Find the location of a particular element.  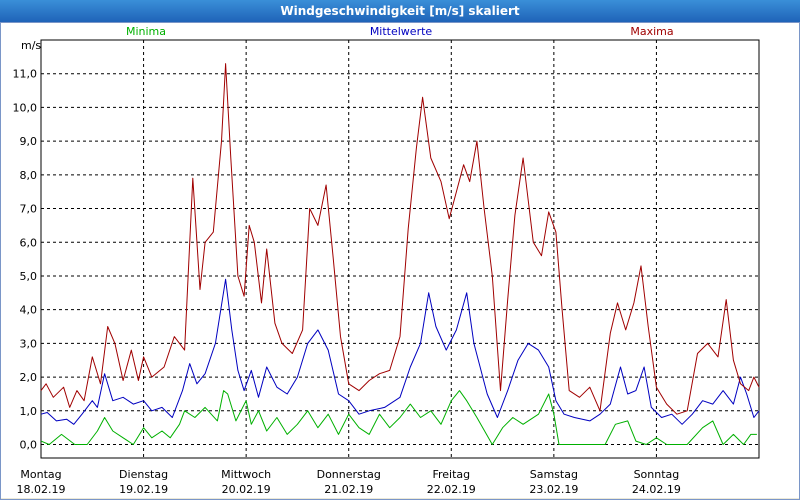

x-day-label: Montag is located at coordinates (40, 474).